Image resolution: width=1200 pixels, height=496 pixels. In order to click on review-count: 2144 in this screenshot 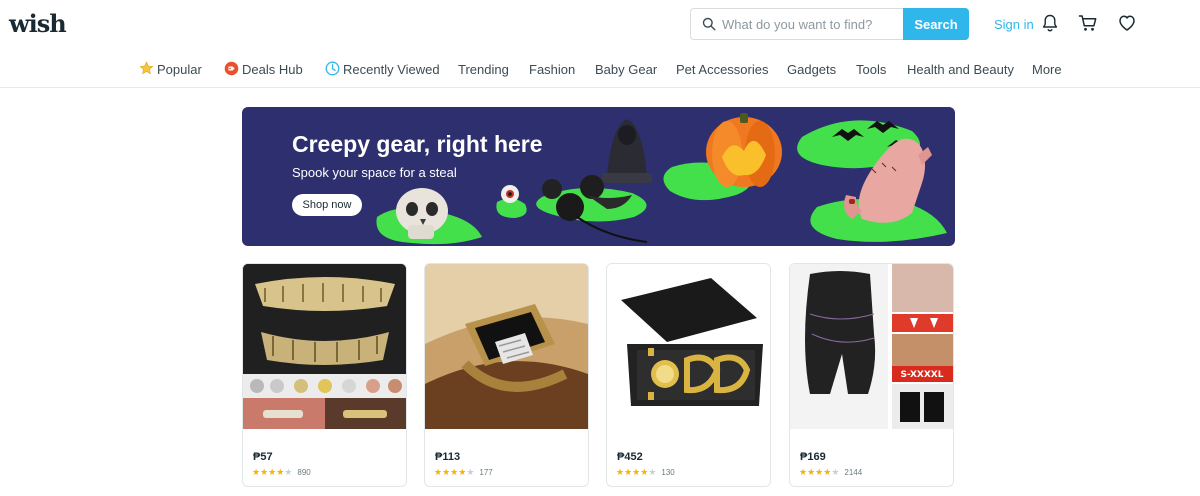, I will do `click(853, 472)`.